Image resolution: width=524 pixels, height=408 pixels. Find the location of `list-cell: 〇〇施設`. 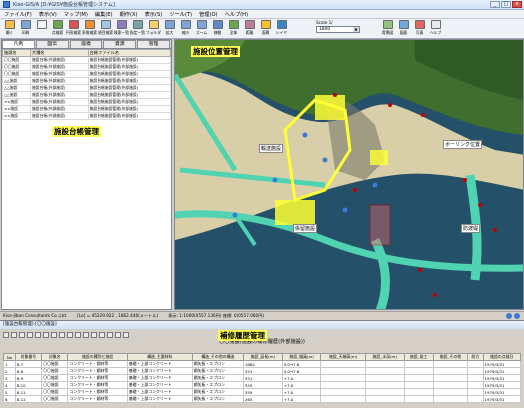

list-cell: 〇〇施設 is located at coordinates (16, 60).